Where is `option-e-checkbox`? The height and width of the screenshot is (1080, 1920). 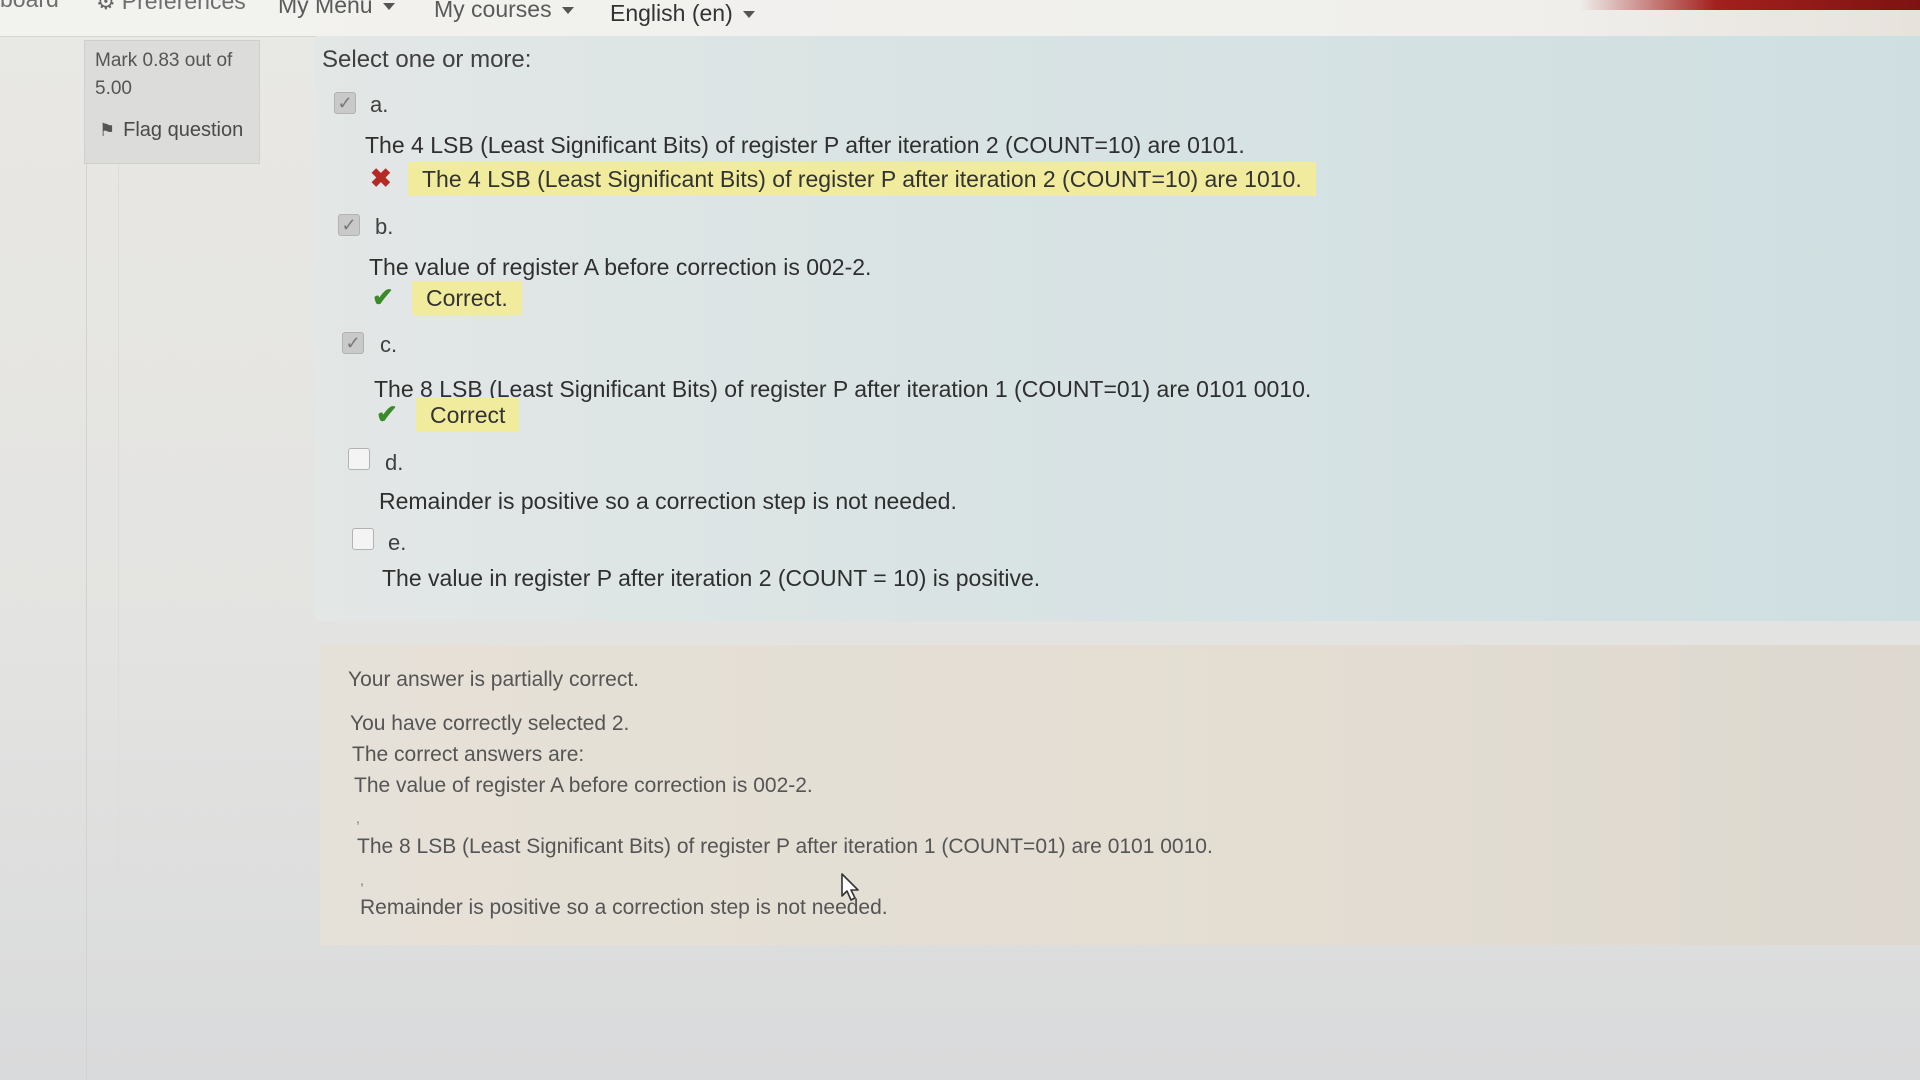 option-e-checkbox is located at coordinates (363, 539).